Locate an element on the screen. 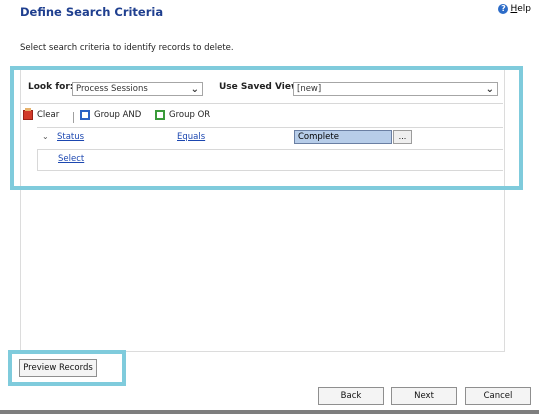 Image resolution: width=539 pixels, height=414 pixels. help-link: ? Help is located at coordinates (514, 9).